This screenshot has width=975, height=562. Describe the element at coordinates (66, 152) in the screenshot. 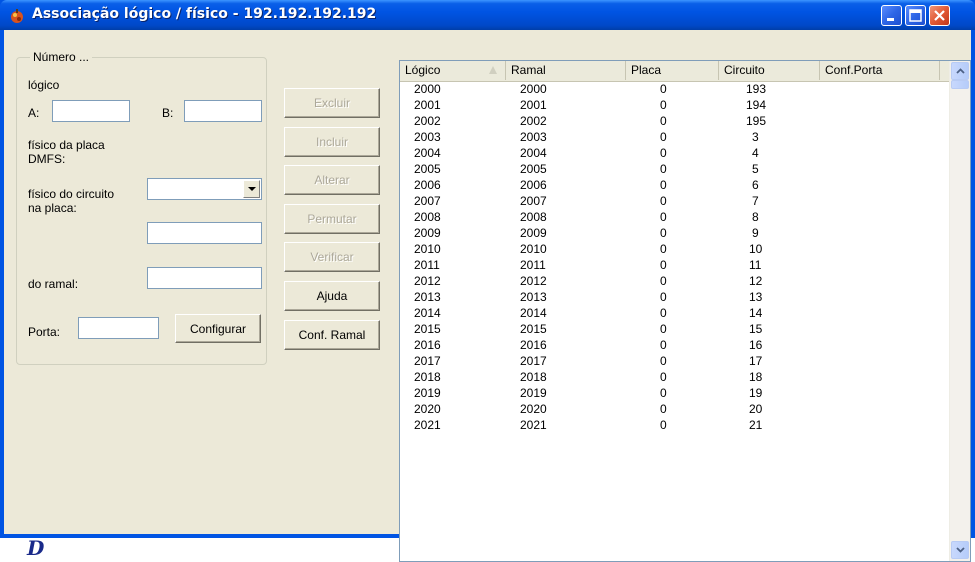

I see `placa-label: físico da placa DMFS:` at that location.